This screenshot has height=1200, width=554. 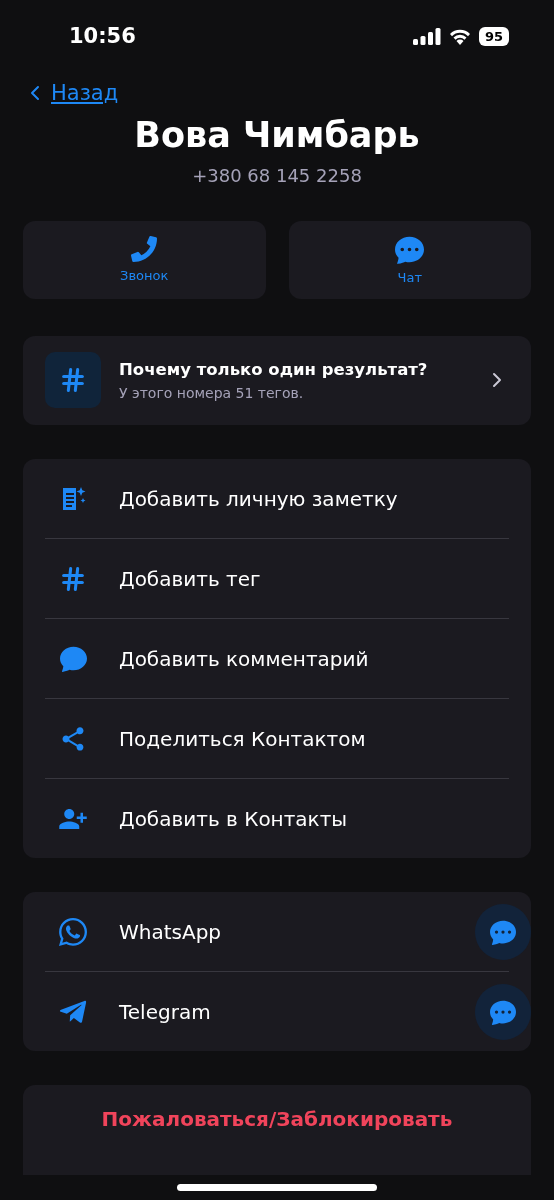 I want to click on menu-label: Добавить комментарий, so click(x=244, y=658).